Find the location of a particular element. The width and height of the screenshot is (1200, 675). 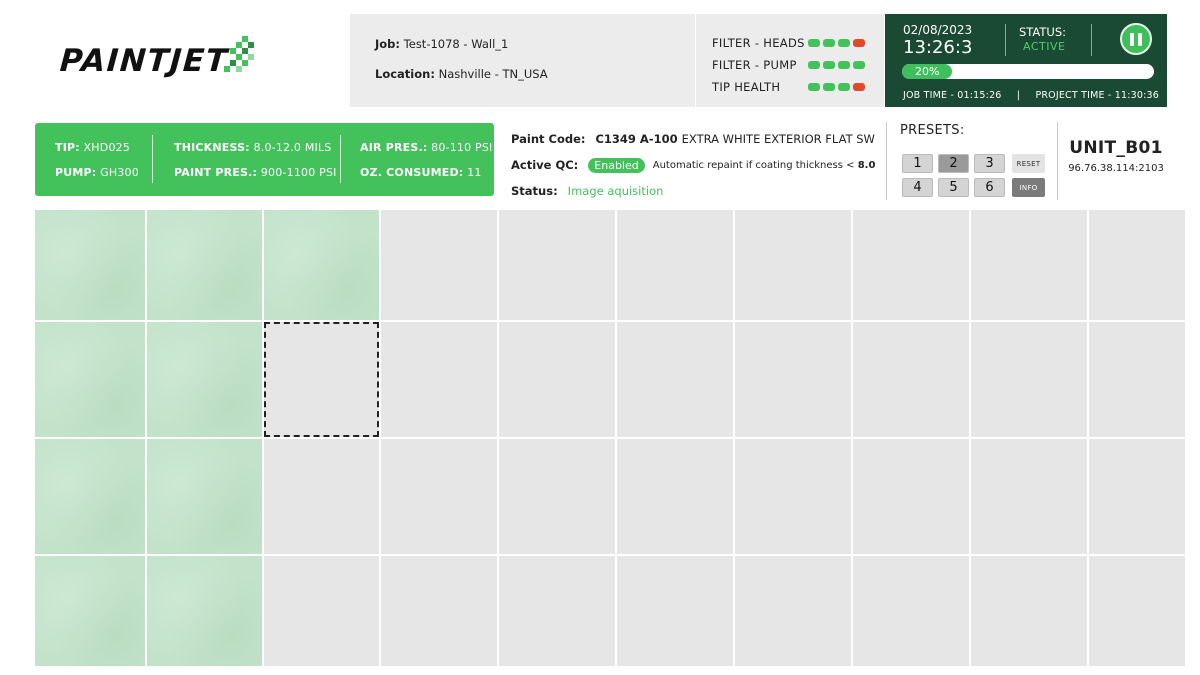

pause-button is located at coordinates (1136, 39).